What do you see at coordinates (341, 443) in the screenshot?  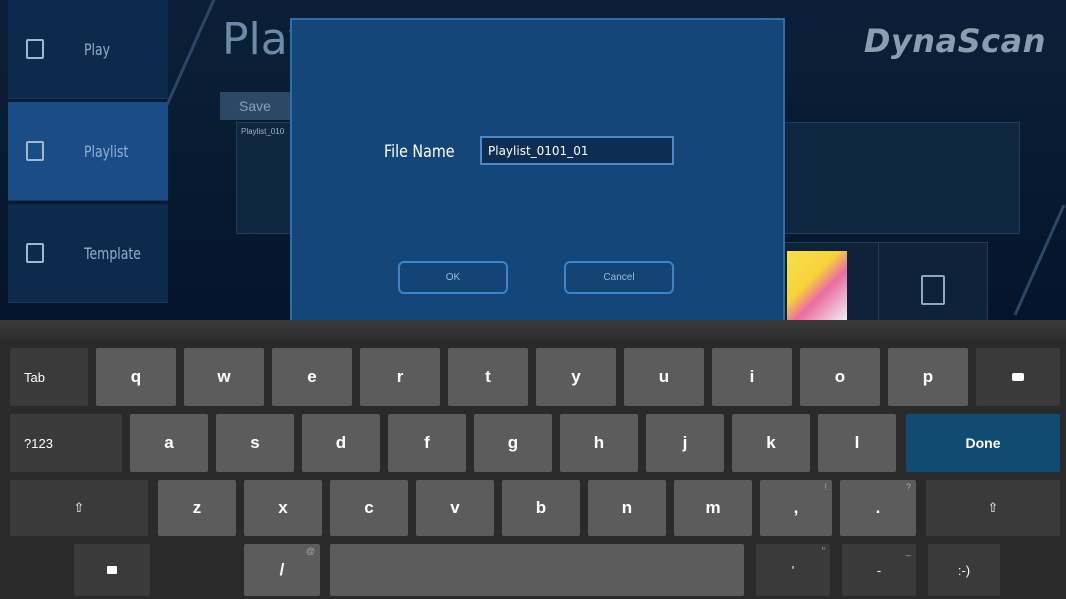 I see `key-d: d` at bounding box center [341, 443].